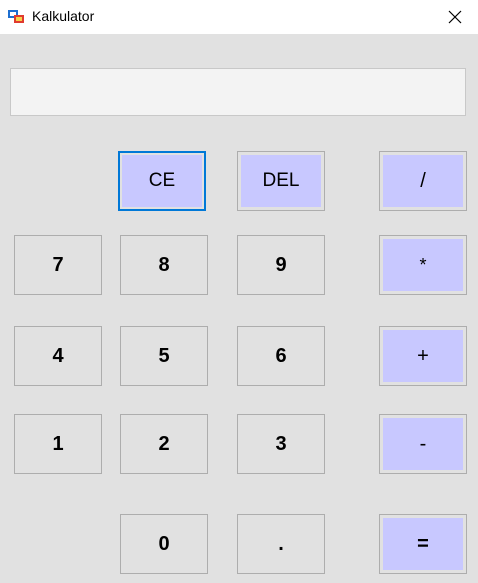  What do you see at coordinates (63, 16) in the screenshot?
I see `window-title: Kalkulator` at bounding box center [63, 16].